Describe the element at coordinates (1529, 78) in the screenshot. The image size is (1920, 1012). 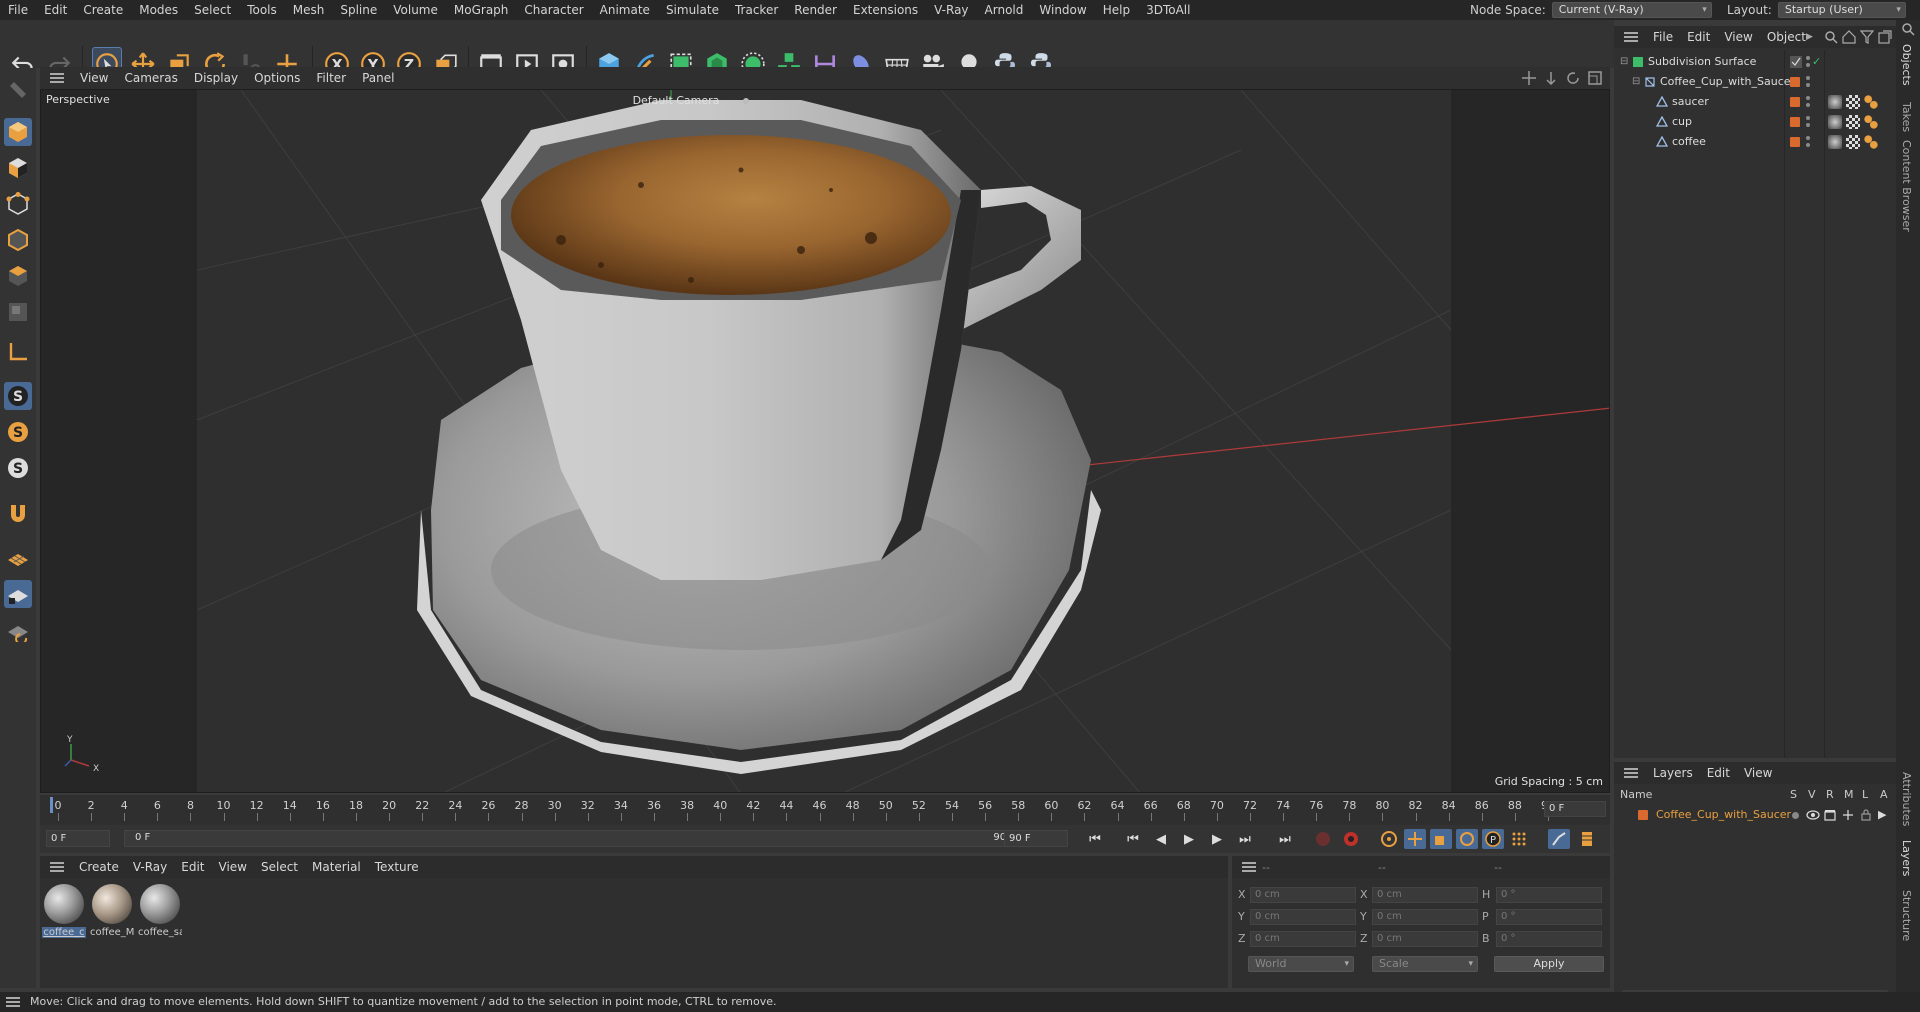
I see `pan-view-icon` at that location.